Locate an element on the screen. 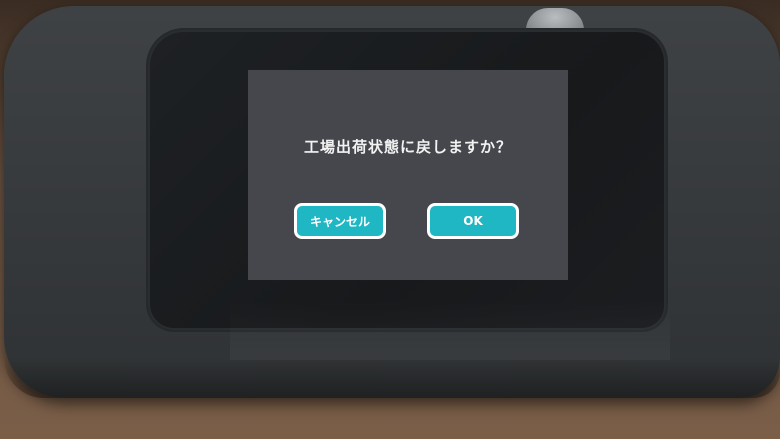 This screenshot has width=780, height=439. device-edge is located at coordinates (392, 378).